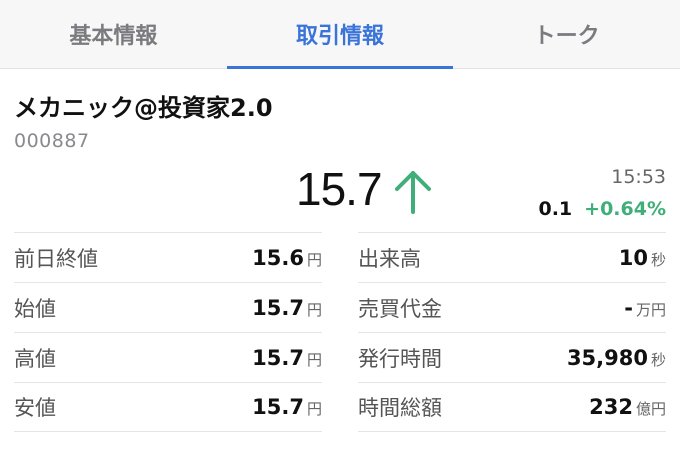 Image resolution: width=680 pixels, height=451 pixels. What do you see at coordinates (650, 309) in the screenshot?
I see `stat-unit: 万円` at bounding box center [650, 309].